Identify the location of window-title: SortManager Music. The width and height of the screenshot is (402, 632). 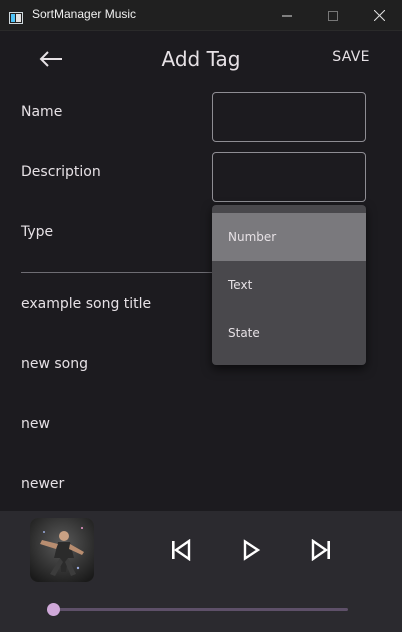
(84, 14).